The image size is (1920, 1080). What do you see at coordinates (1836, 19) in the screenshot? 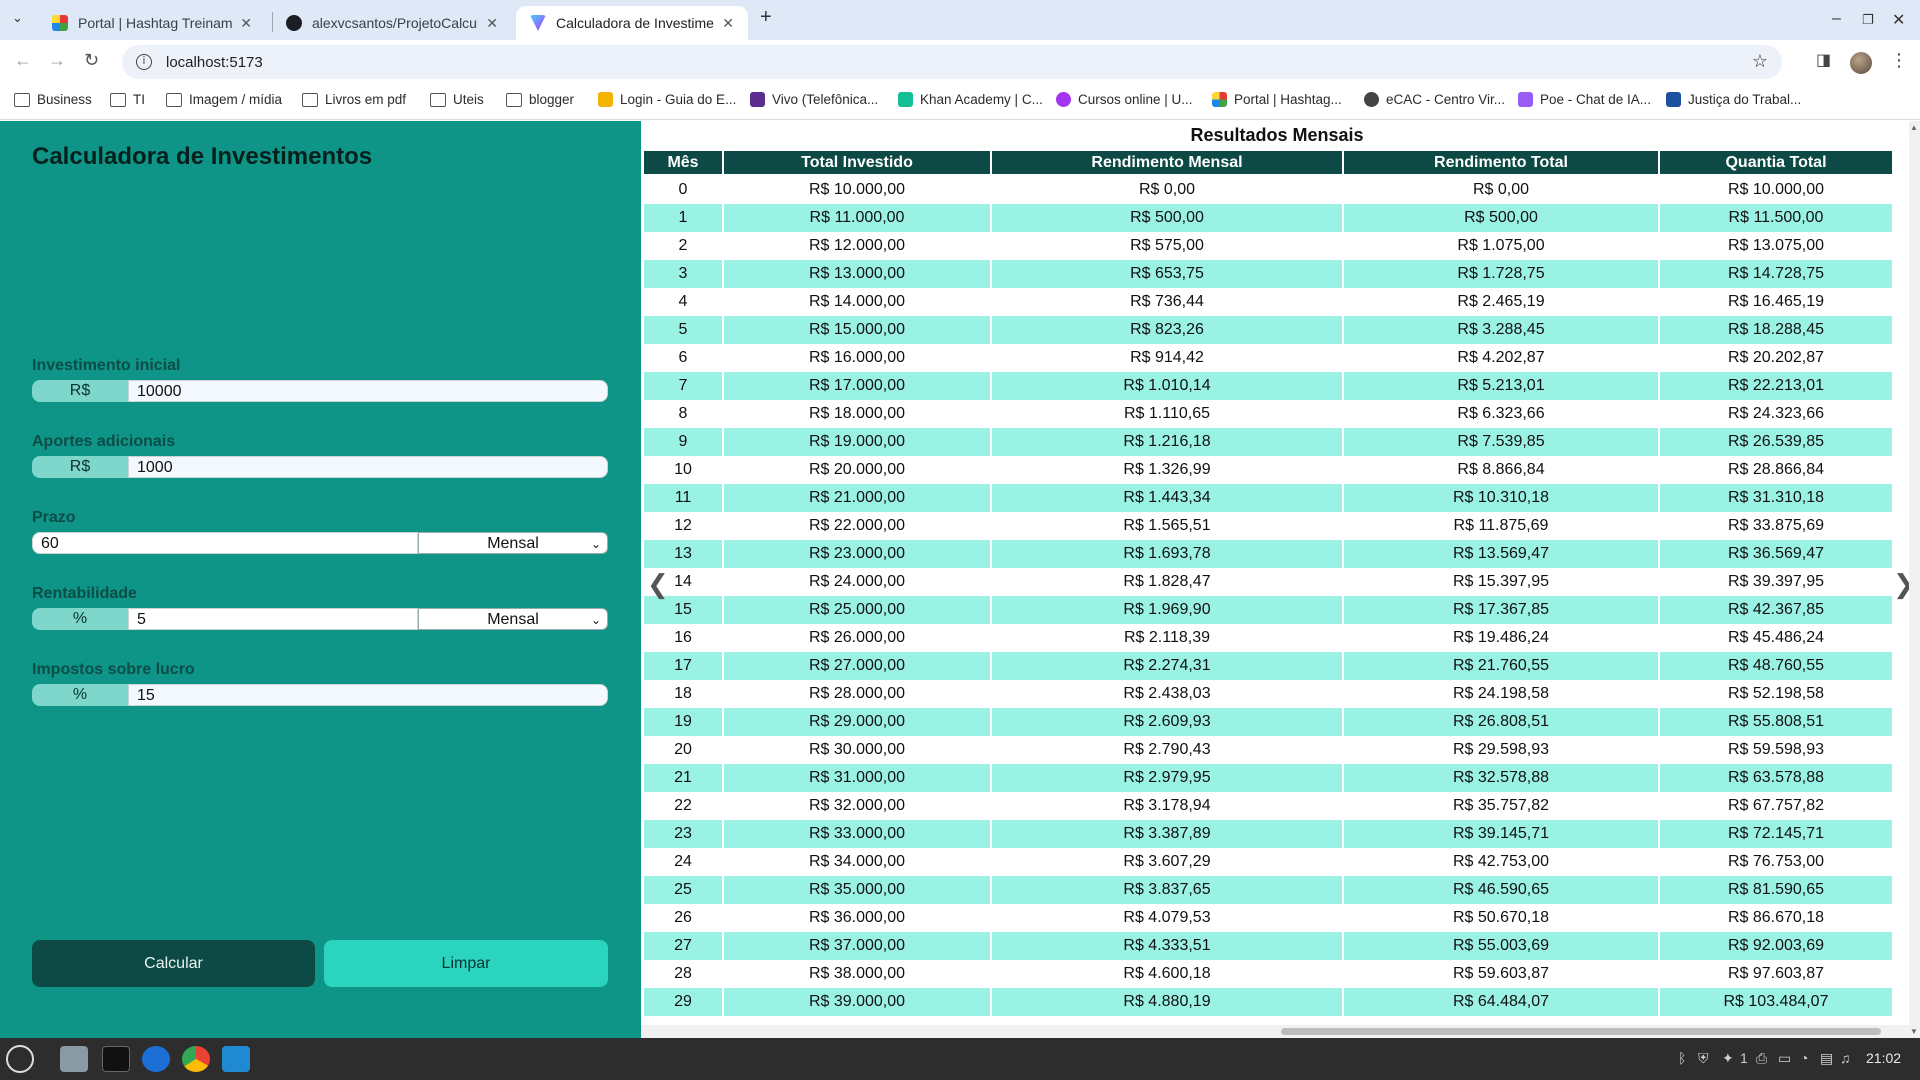
I see `minimize-icon: –` at bounding box center [1836, 19].